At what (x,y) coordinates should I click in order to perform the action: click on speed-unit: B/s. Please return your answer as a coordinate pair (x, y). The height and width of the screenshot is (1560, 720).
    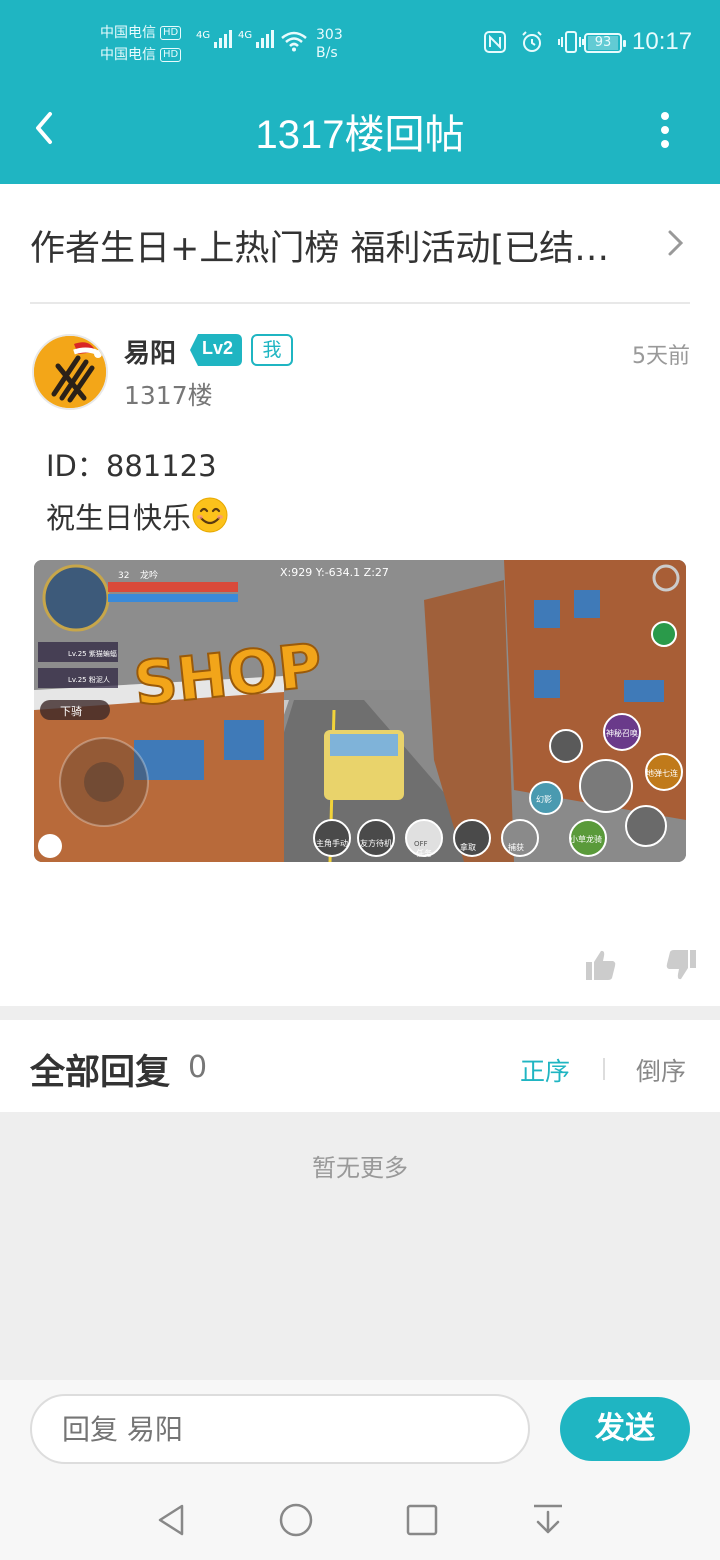
    Looking at the image, I should click on (327, 53).